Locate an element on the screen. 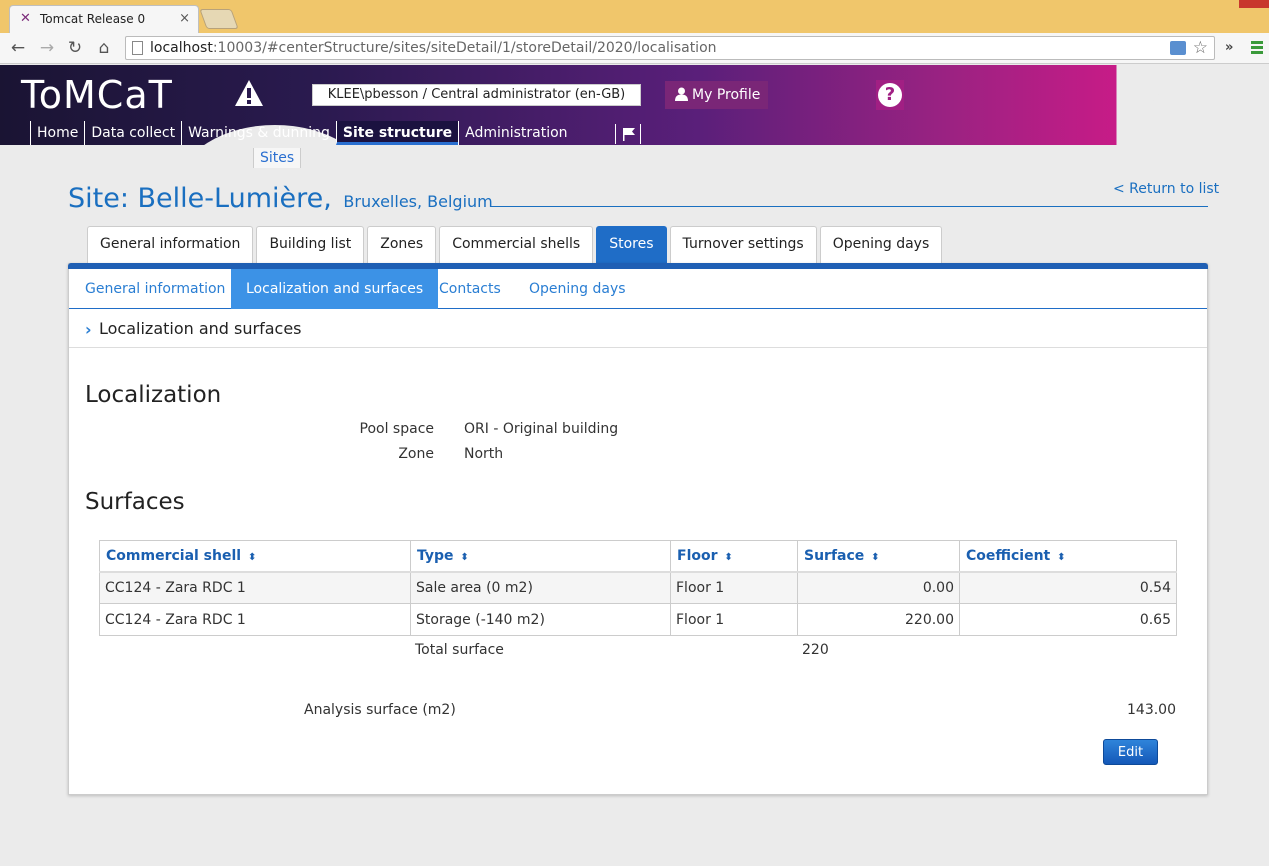  menu-warnings-dunning: Warnings & dunning is located at coordinates (258, 133).